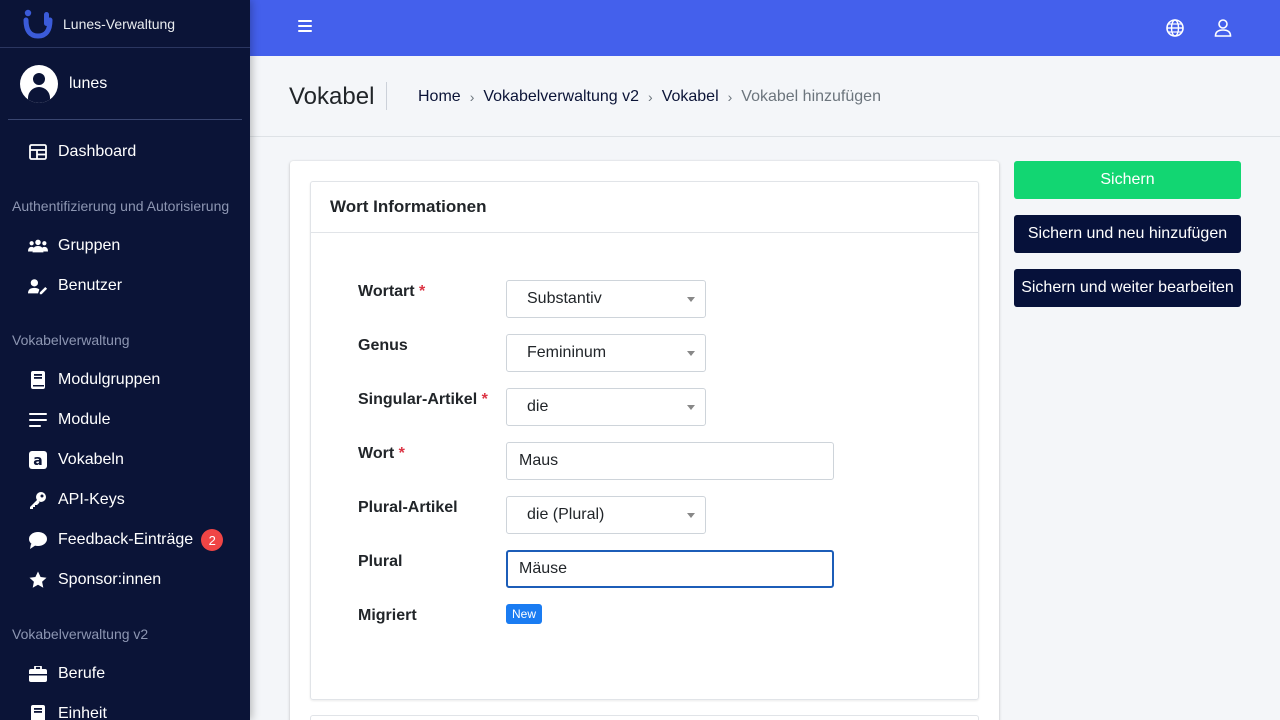 Image resolution: width=1280 pixels, height=720 pixels. I want to click on user-icon, so click(1223, 28).